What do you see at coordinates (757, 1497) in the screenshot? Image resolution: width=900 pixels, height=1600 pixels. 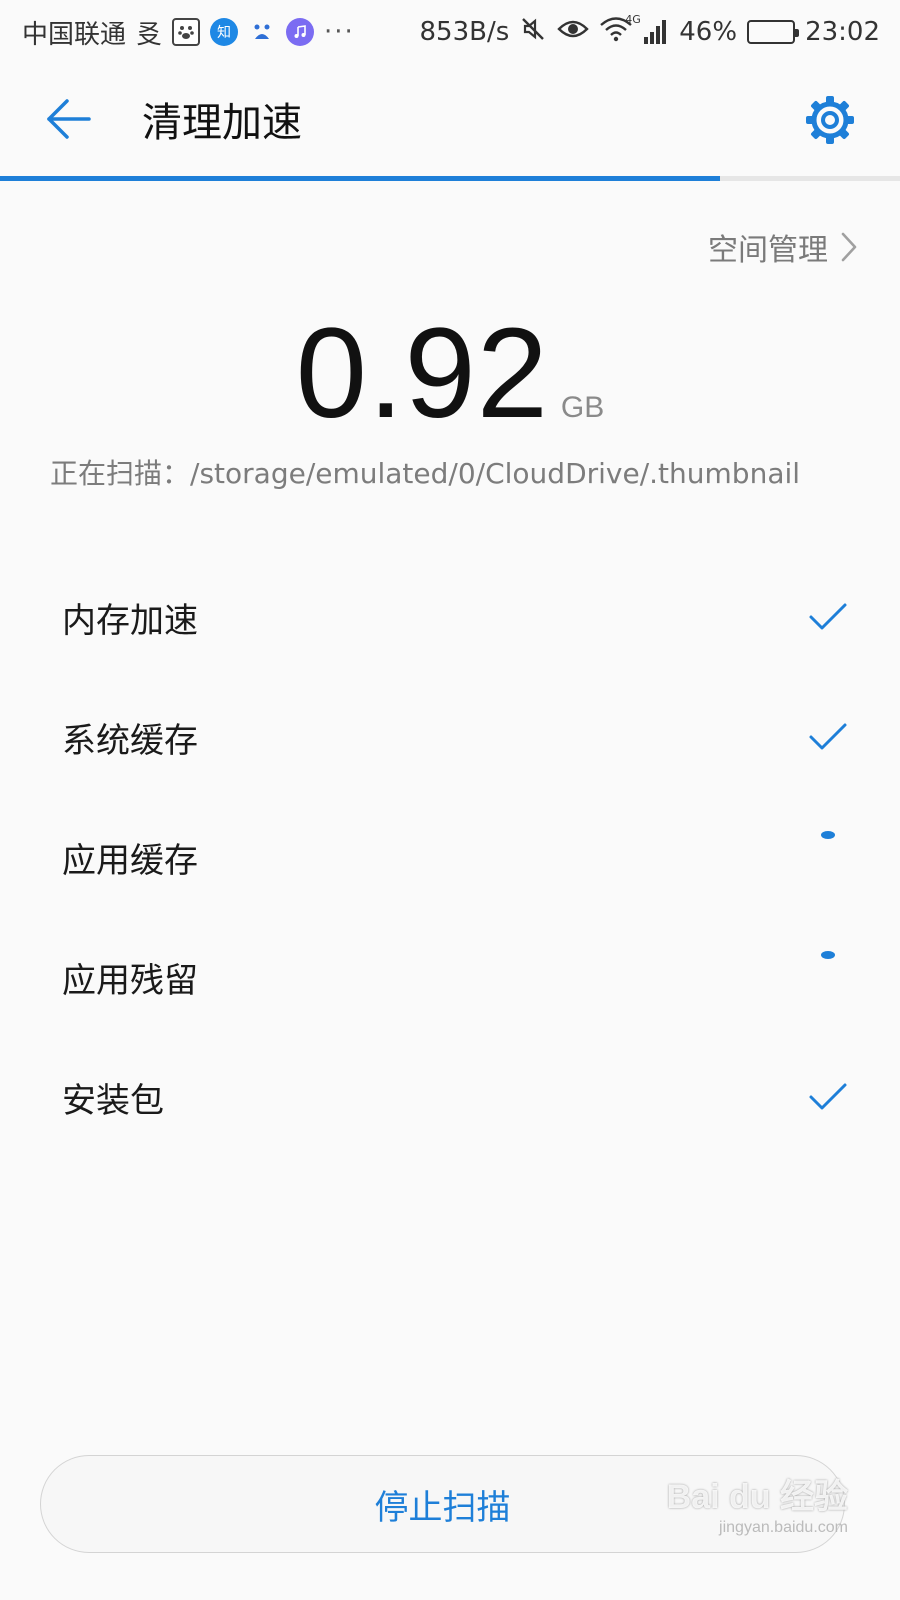 I see `watermark-brand: Bai du 经验` at bounding box center [757, 1497].